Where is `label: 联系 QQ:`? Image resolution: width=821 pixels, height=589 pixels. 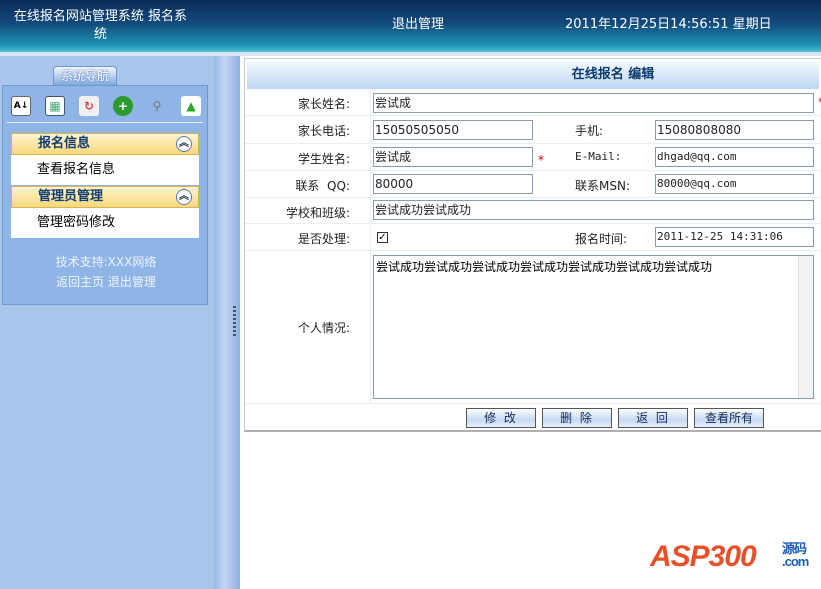
label: 联系 QQ: is located at coordinates (322, 186).